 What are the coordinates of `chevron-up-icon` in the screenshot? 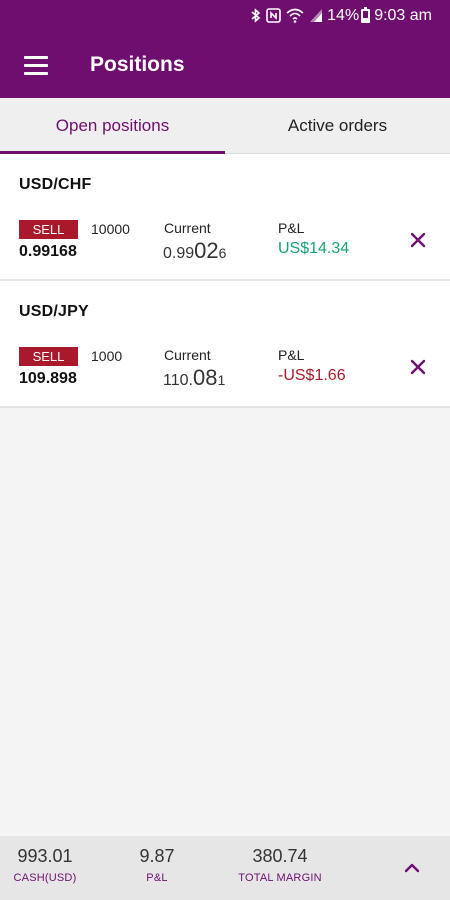 It's located at (412, 868).